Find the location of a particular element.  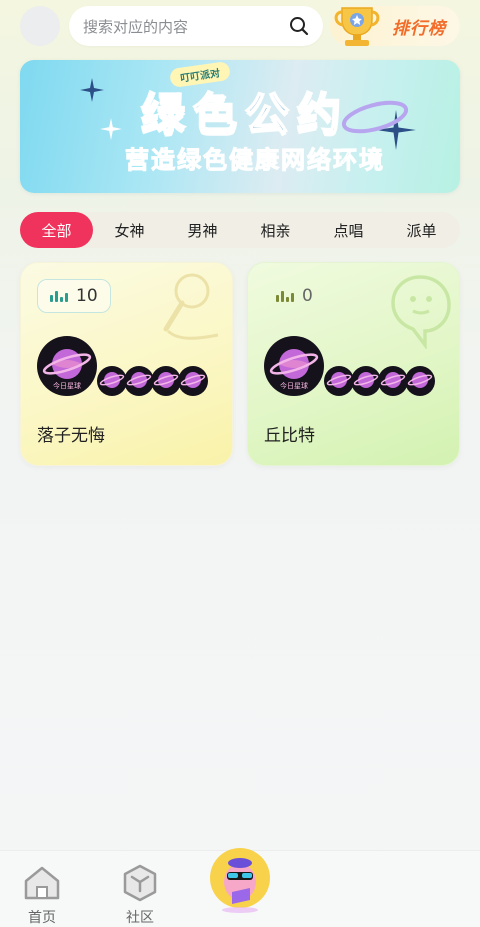

banner-title: 绿色公约 is located at coordinates (244, 114).